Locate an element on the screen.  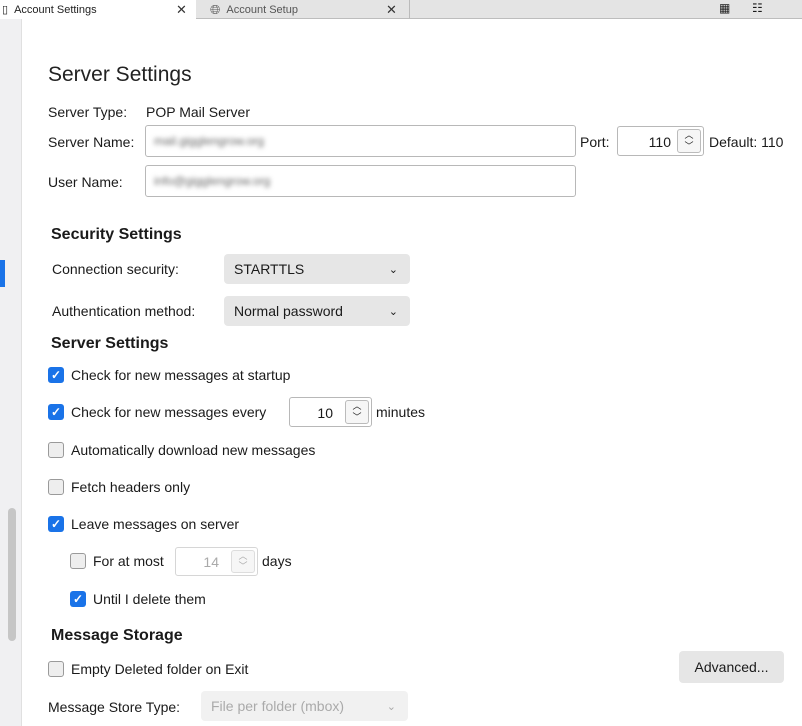
scrollbar-thumb is located at coordinates (12, 574).